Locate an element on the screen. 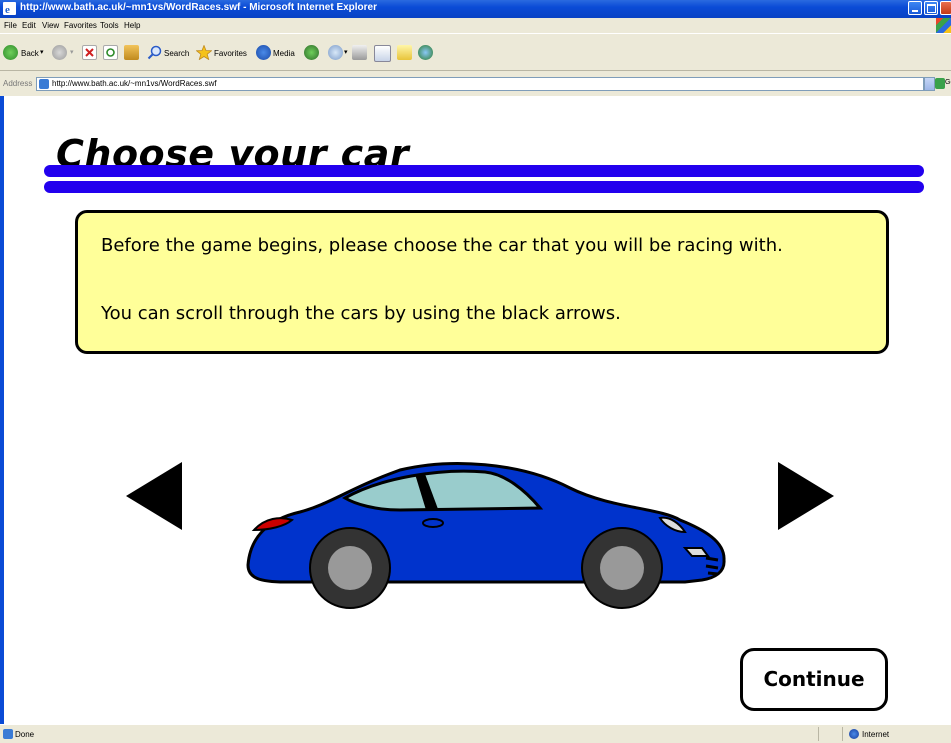  mail-dropdown-icon: ▾ is located at coordinates (346, 52).